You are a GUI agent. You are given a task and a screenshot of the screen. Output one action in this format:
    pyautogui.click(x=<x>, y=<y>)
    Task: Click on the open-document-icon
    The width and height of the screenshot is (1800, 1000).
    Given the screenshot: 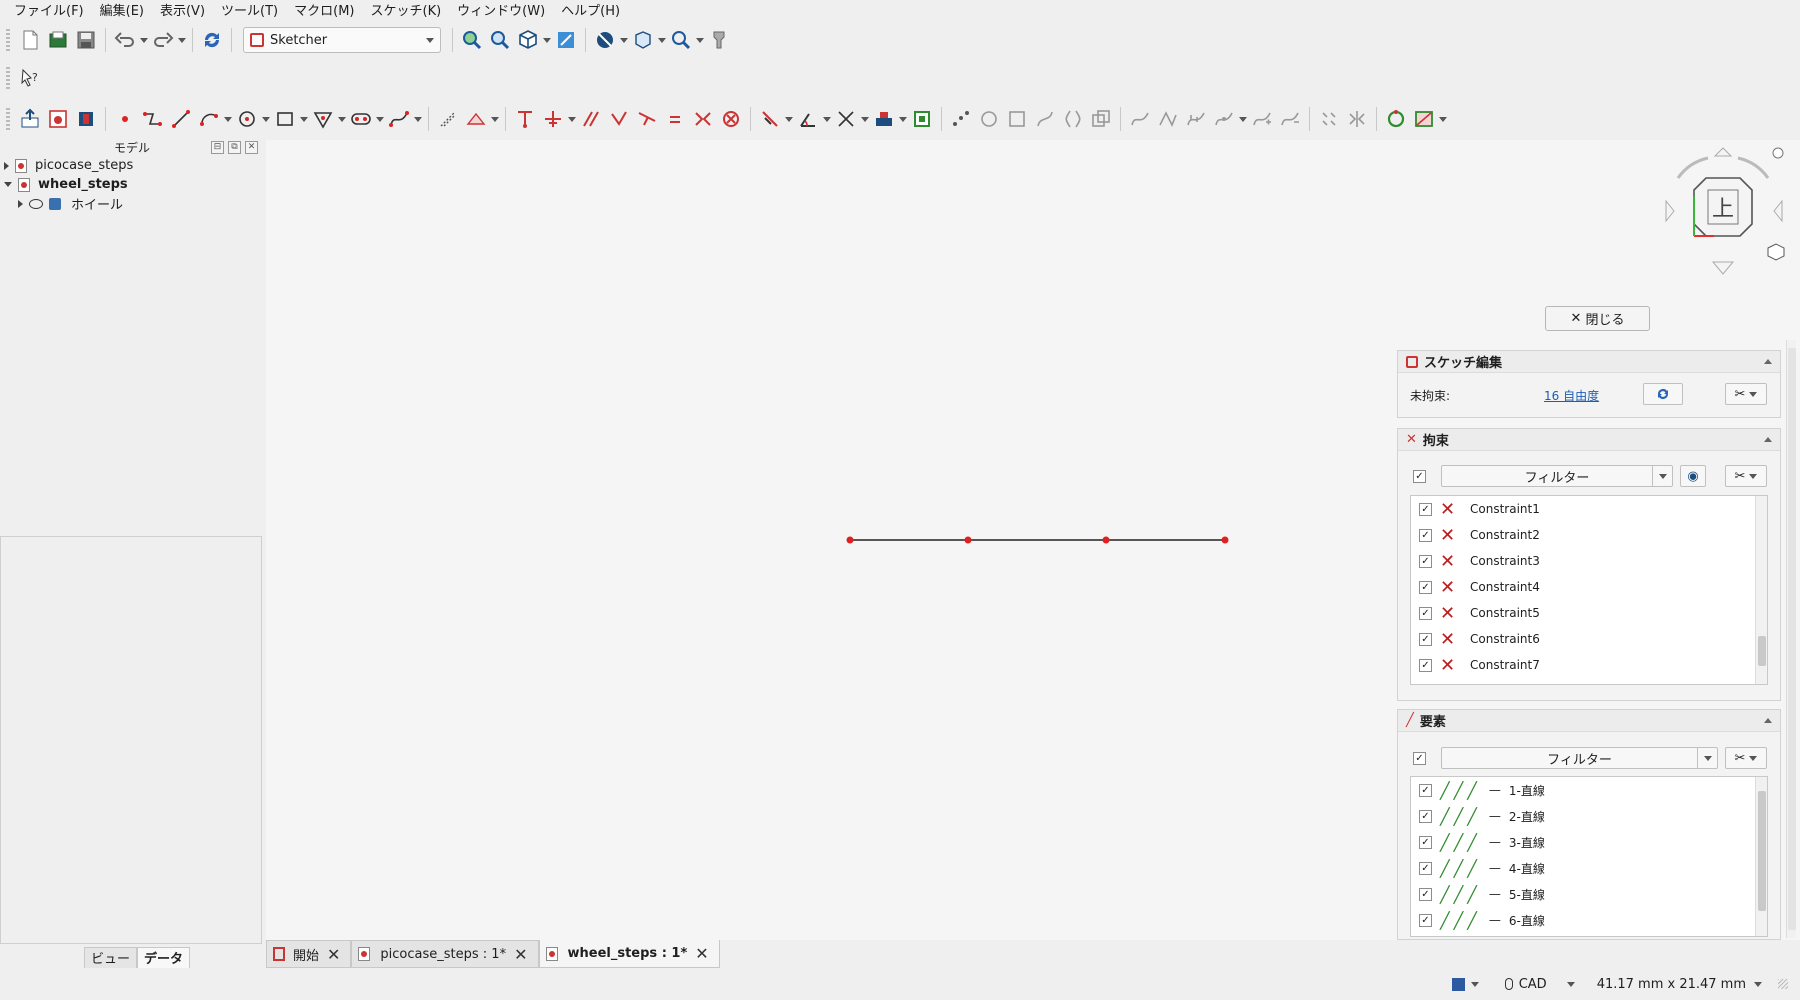 What is the action you would take?
    pyautogui.click(x=58, y=40)
    